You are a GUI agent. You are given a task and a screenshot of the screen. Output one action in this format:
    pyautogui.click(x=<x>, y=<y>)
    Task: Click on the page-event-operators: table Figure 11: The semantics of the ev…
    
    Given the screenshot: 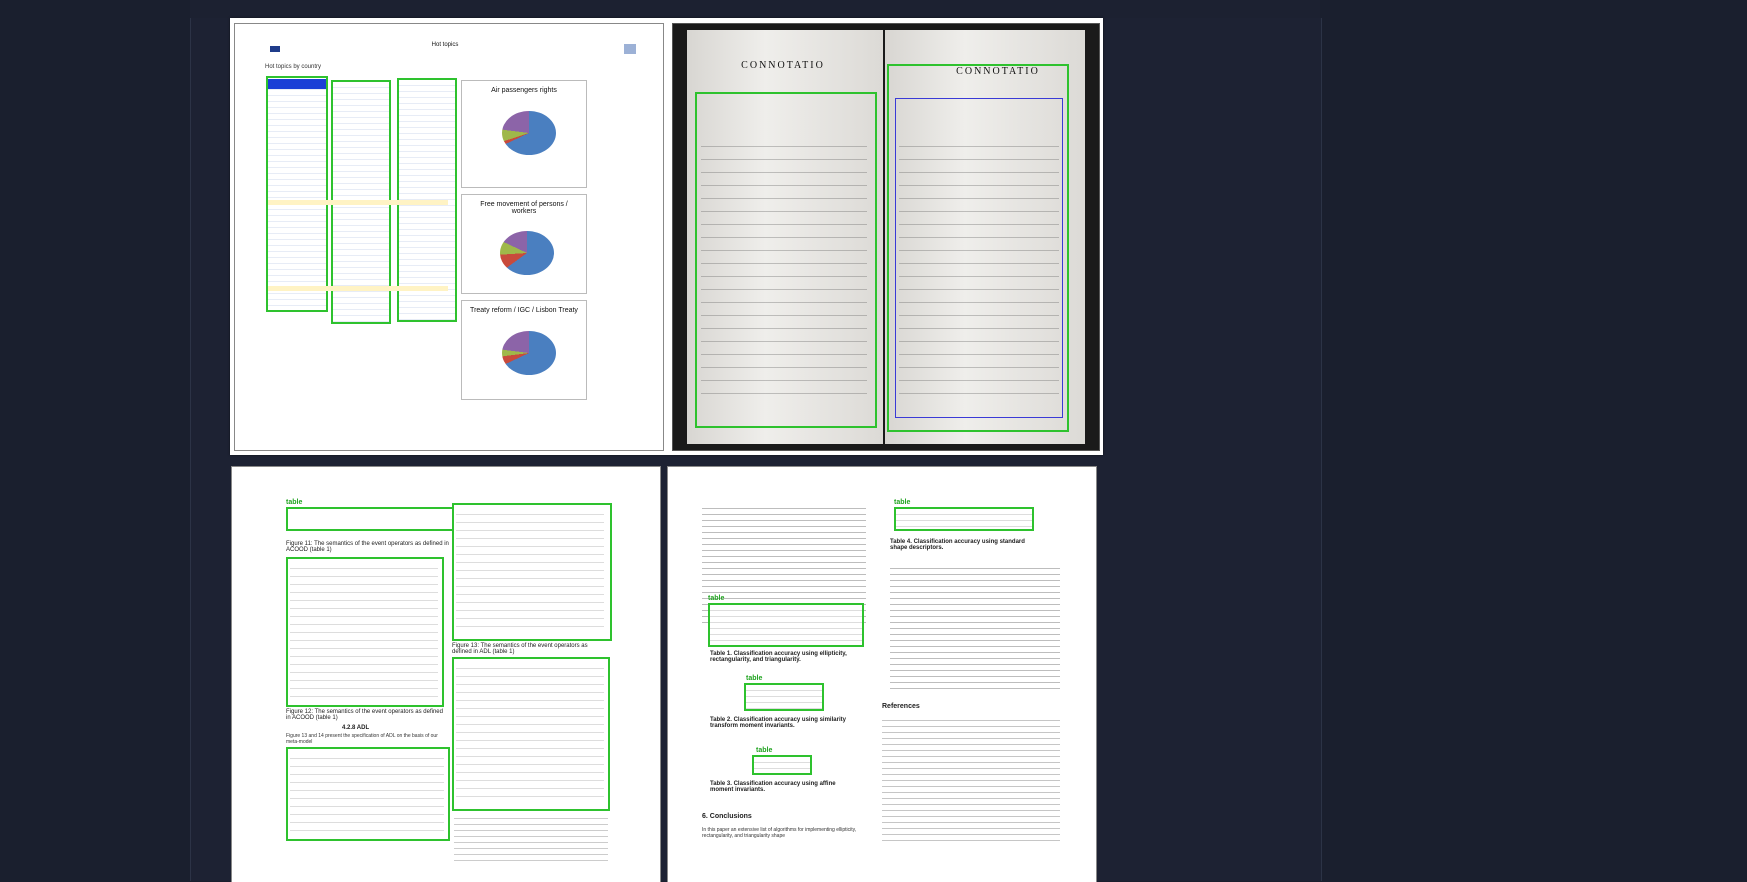 What is the action you would take?
    pyautogui.click(x=446, y=674)
    